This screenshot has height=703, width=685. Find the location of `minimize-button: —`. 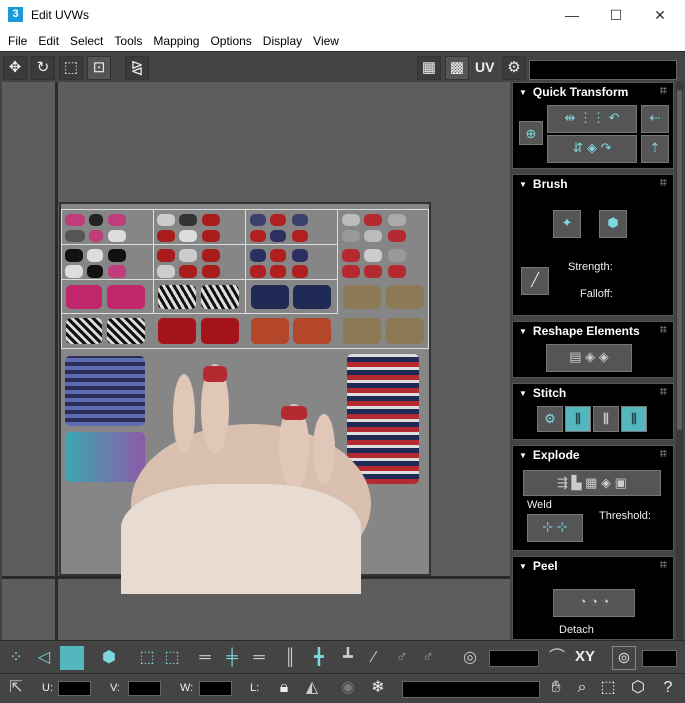

minimize-button: — is located at coordinates (572, 15).